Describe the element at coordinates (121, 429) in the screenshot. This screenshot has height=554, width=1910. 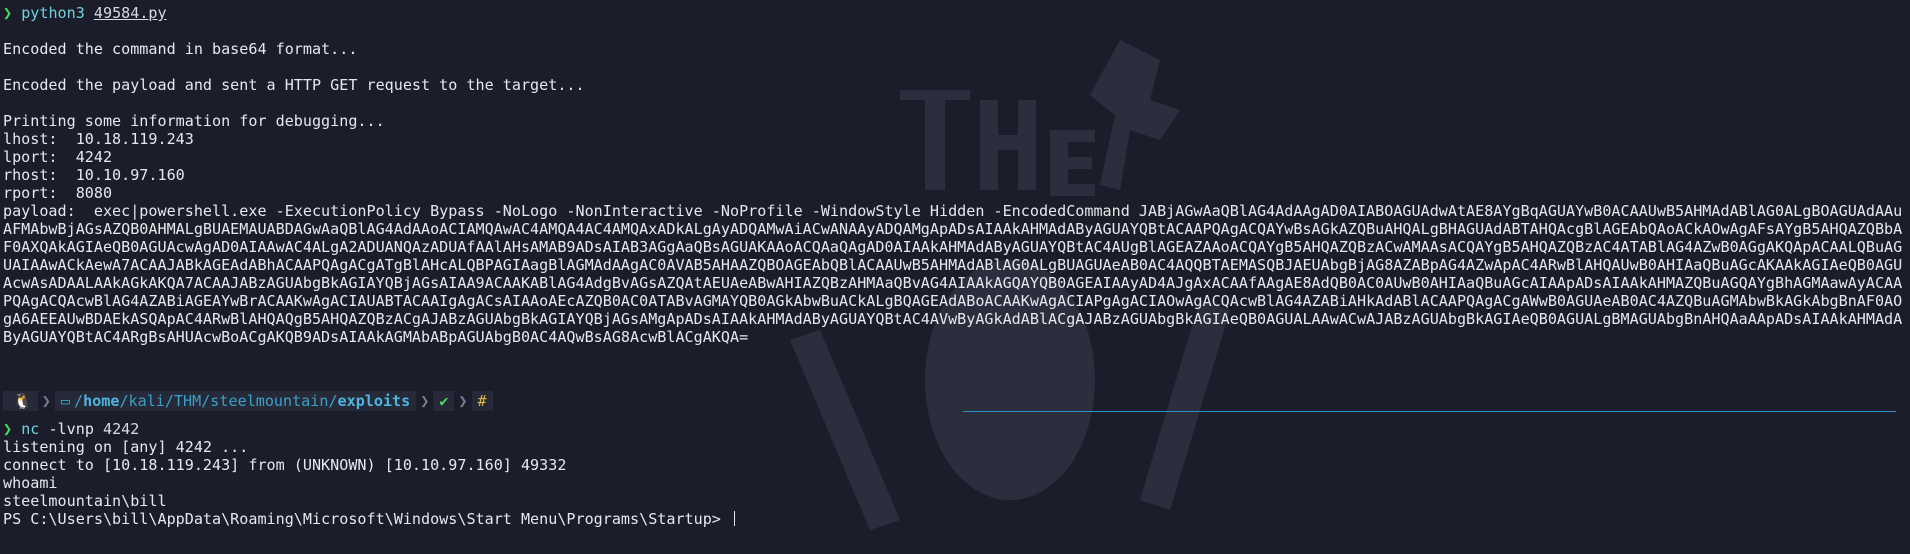
I see `command-argument-port: 4242` at that location.